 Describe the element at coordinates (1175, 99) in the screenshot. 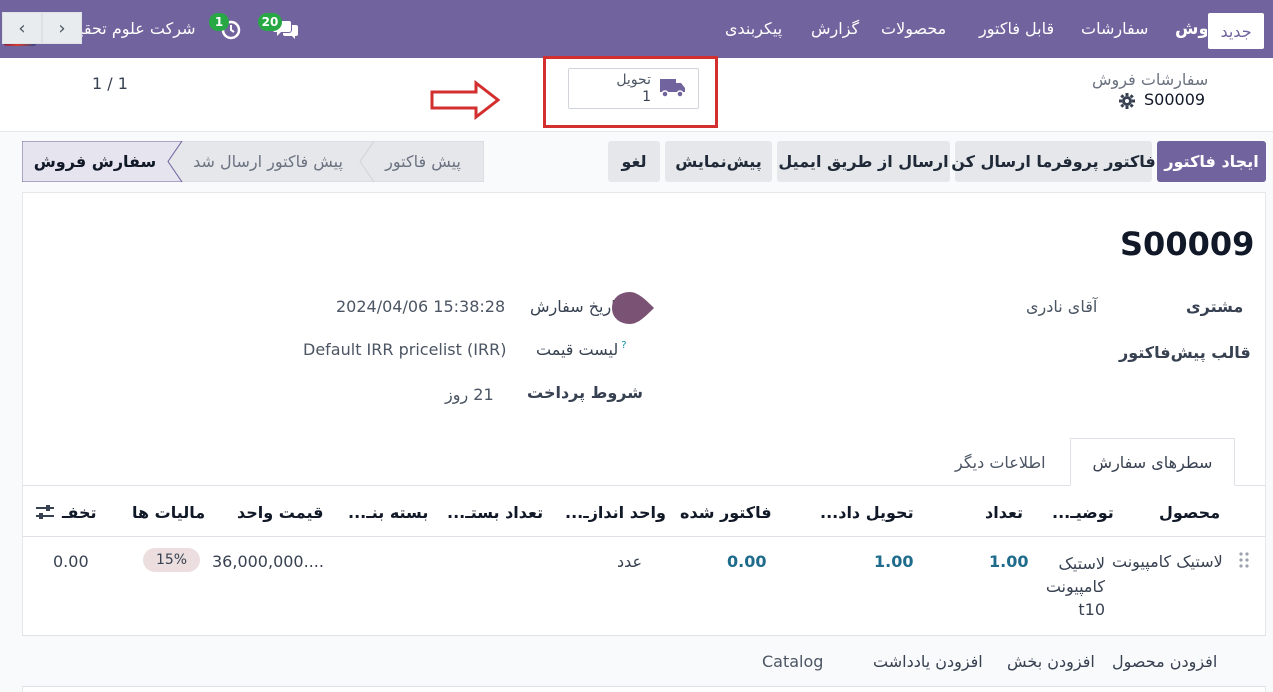

I see `record-name: S00009` at that location.